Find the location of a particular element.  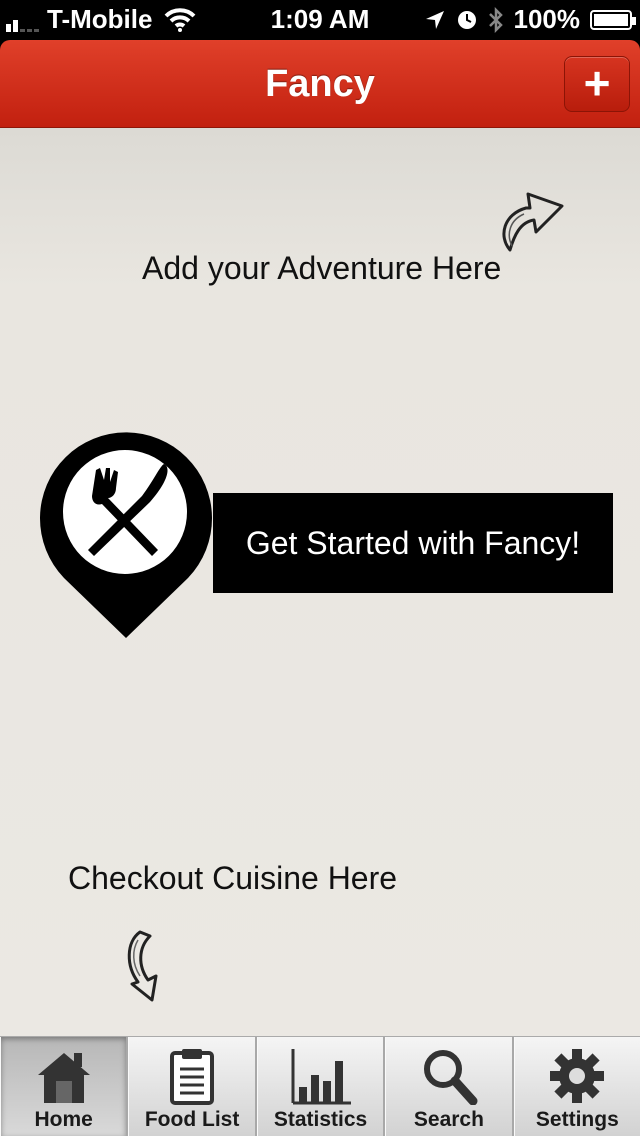

tab-search-label: Search is located at coordinates (448, 1119).